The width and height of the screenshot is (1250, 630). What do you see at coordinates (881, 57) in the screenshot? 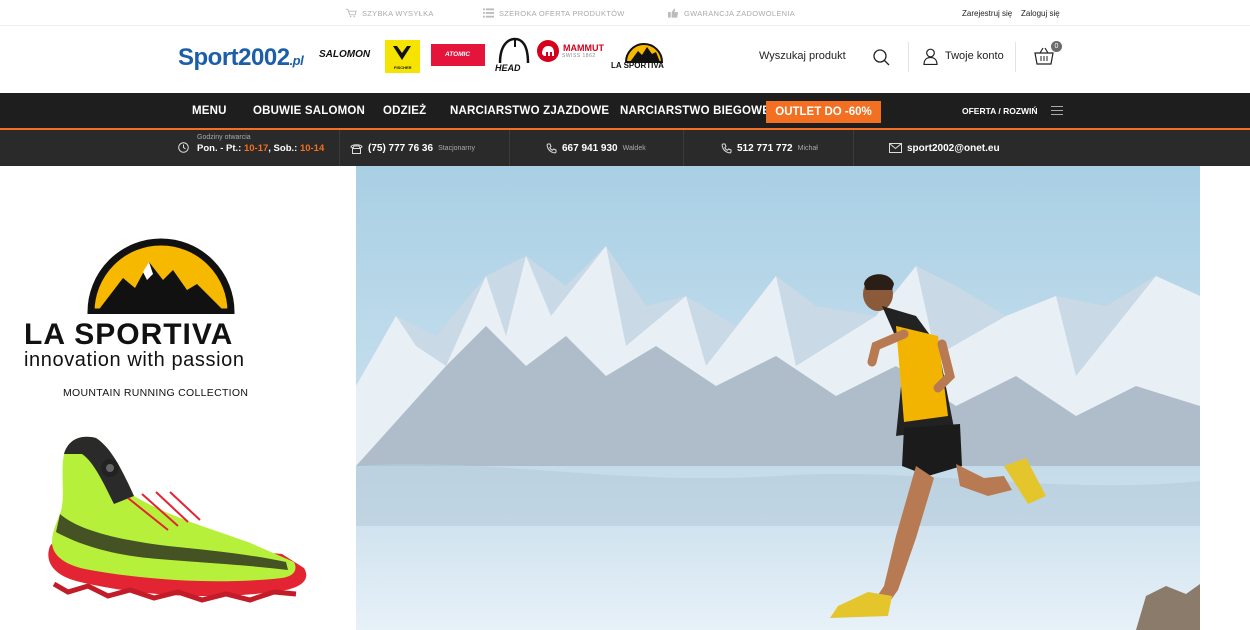
I see `search-icon` at bounding box center [881, 57].